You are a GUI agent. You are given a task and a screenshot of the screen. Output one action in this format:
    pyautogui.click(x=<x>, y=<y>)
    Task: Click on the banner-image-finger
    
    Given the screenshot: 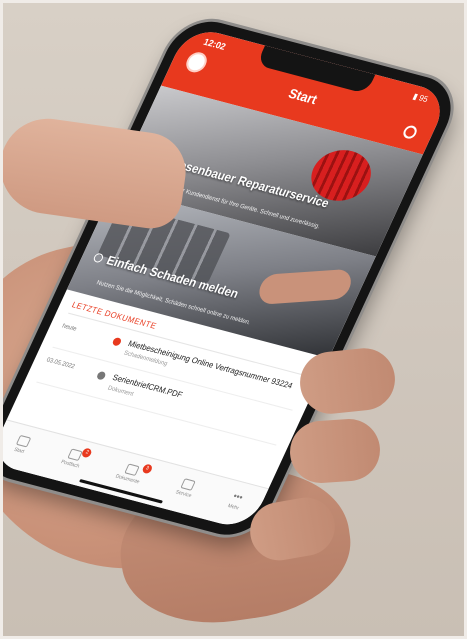 What is the action you would take?
    pyautogui.click(x=305, y=286)
    